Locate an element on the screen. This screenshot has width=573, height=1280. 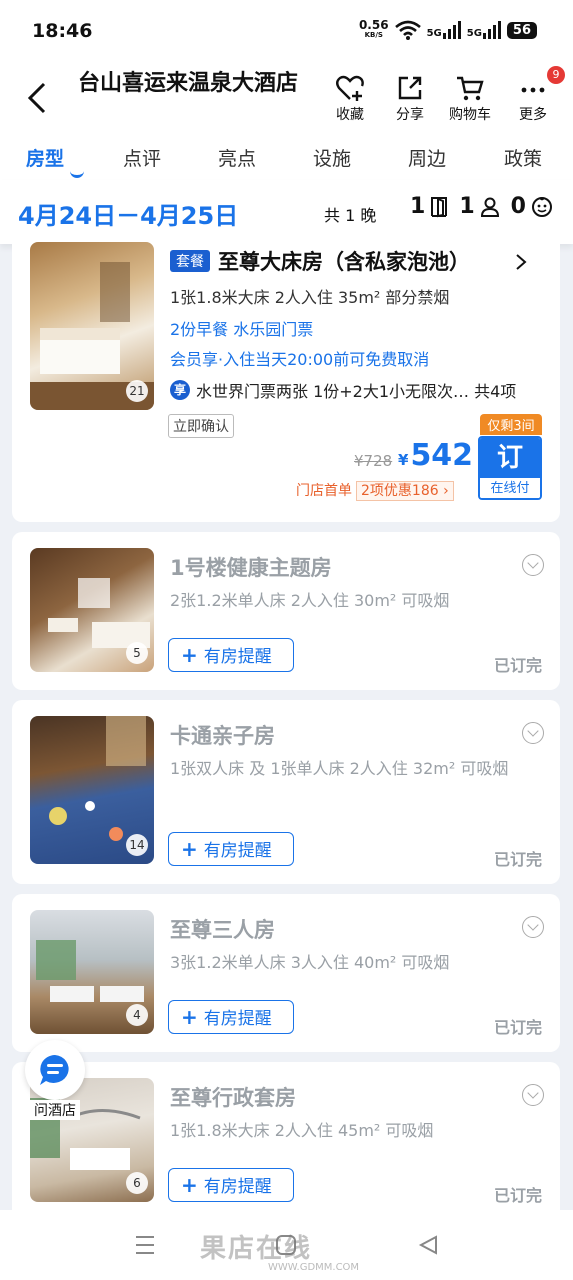
price-value: 542 is located at coordinates (442, 455).